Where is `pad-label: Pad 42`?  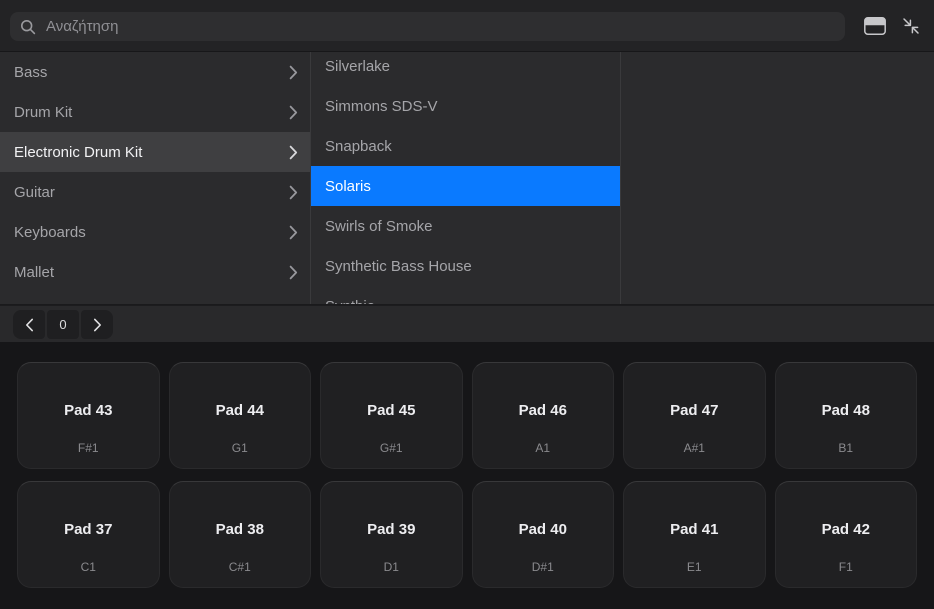
pad-label: Pad 42 is located at coordinates (845, 529).